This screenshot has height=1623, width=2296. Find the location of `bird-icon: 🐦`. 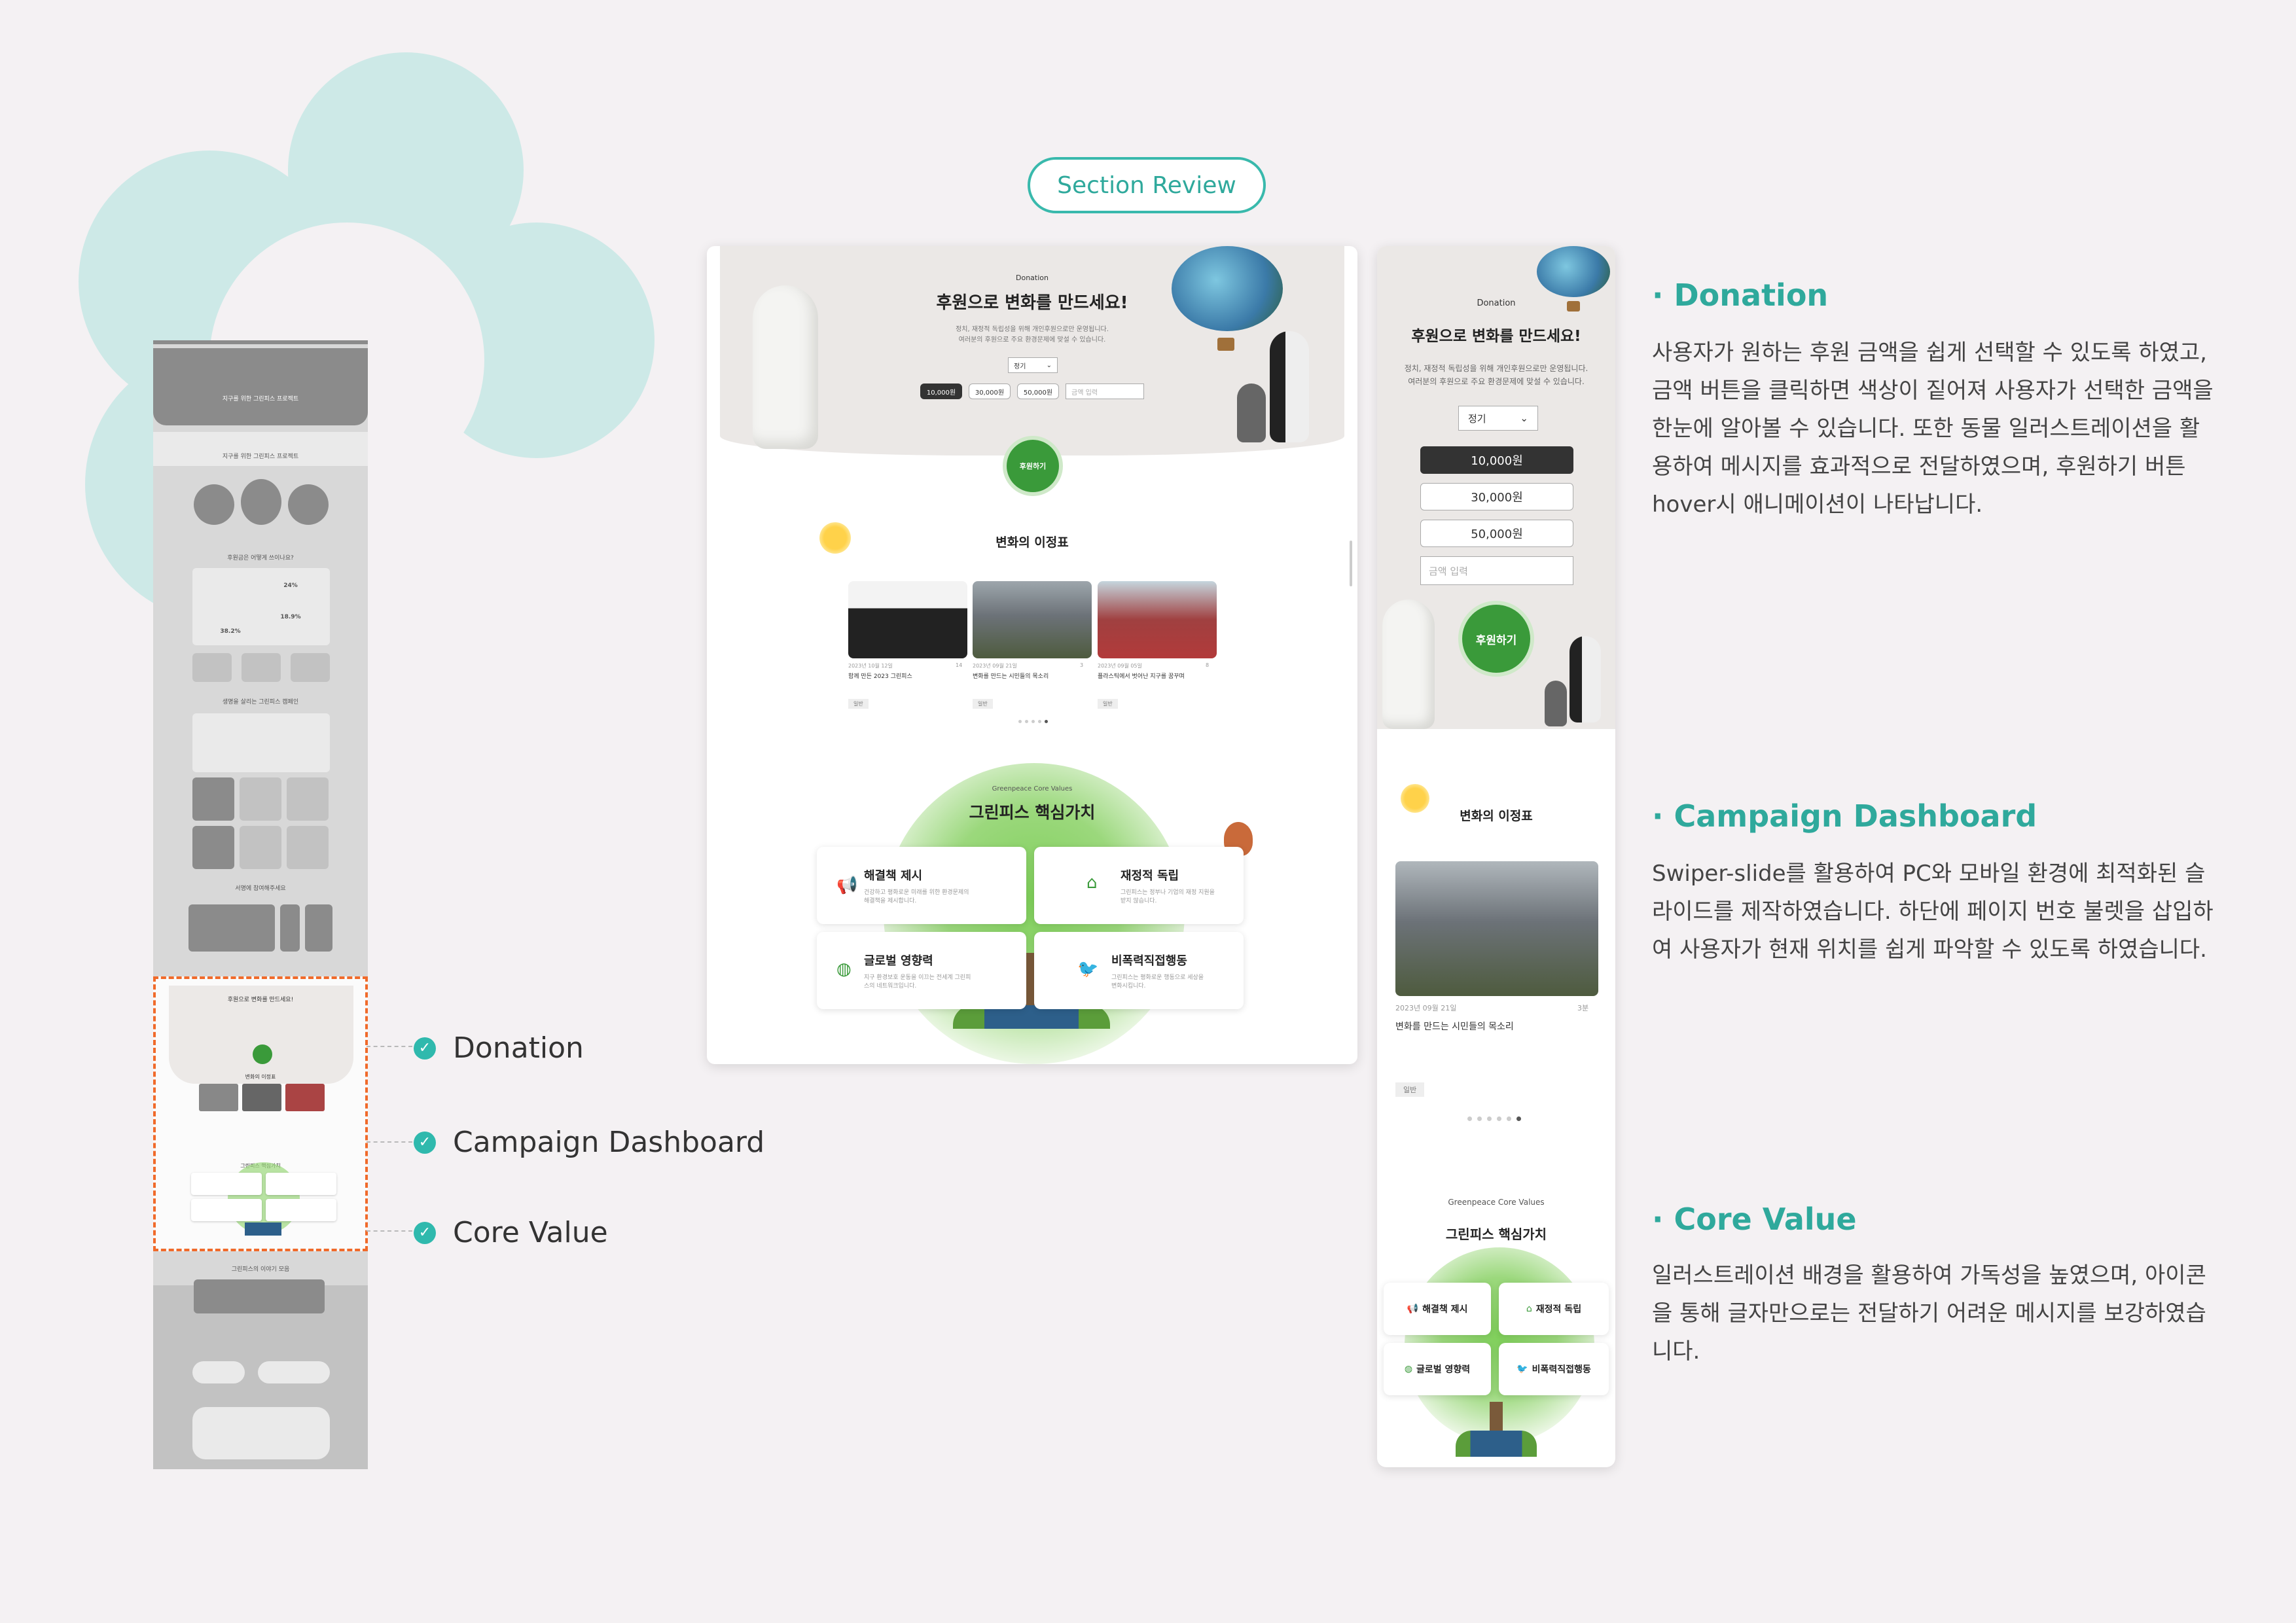

bird-icon: 🐦 is located at coordinates (1088, 969).